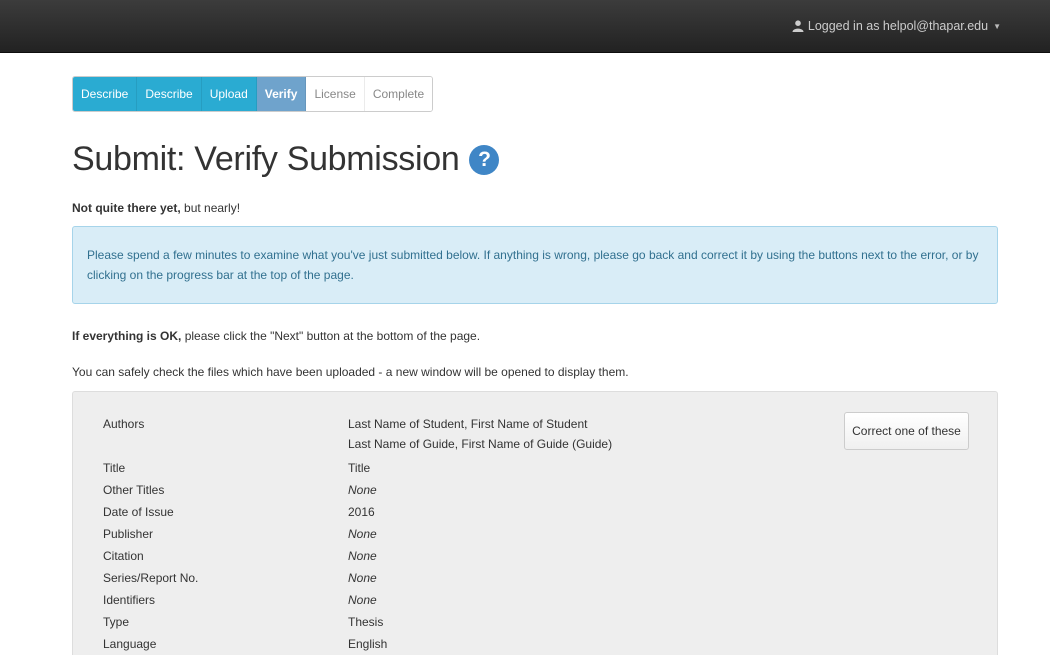 This screenshot has width=1050, height=655. What do you see at coordinates (129, 600) in the screenshot?
I see `metadata-label: Identifiers` at bounding box center [129, 600].